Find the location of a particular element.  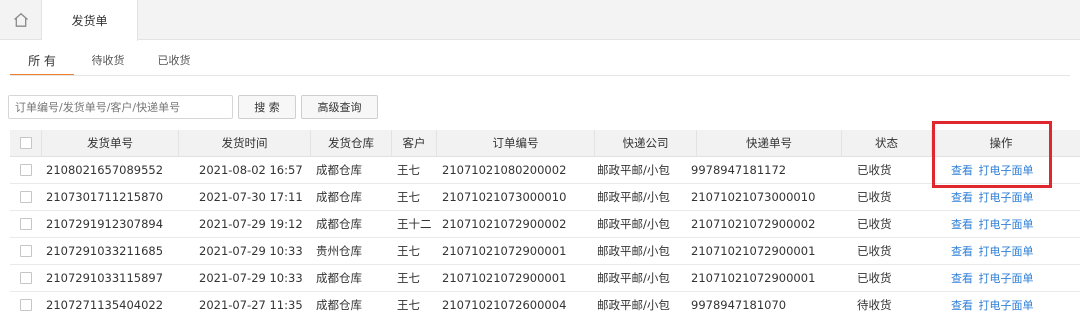

column-header: 发货单号 is located at coordinates (110, 143).